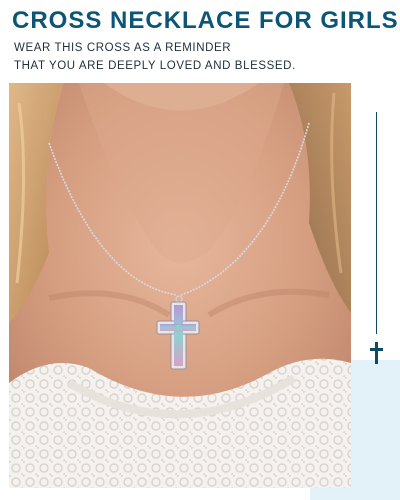 The width and height of the screenshot is (400, 500). I want to click on subtitle-line-1: WEAR THIS CROSS AS A REMINDER, so click(123, 48).